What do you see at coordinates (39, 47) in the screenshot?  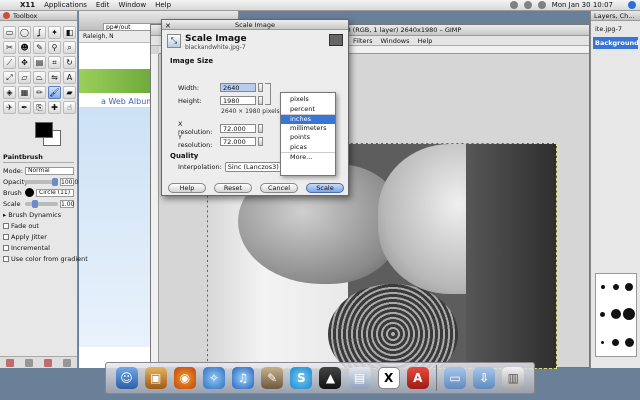 I see `paths-tool-icon: ✎` at bounding box center [39, 47].